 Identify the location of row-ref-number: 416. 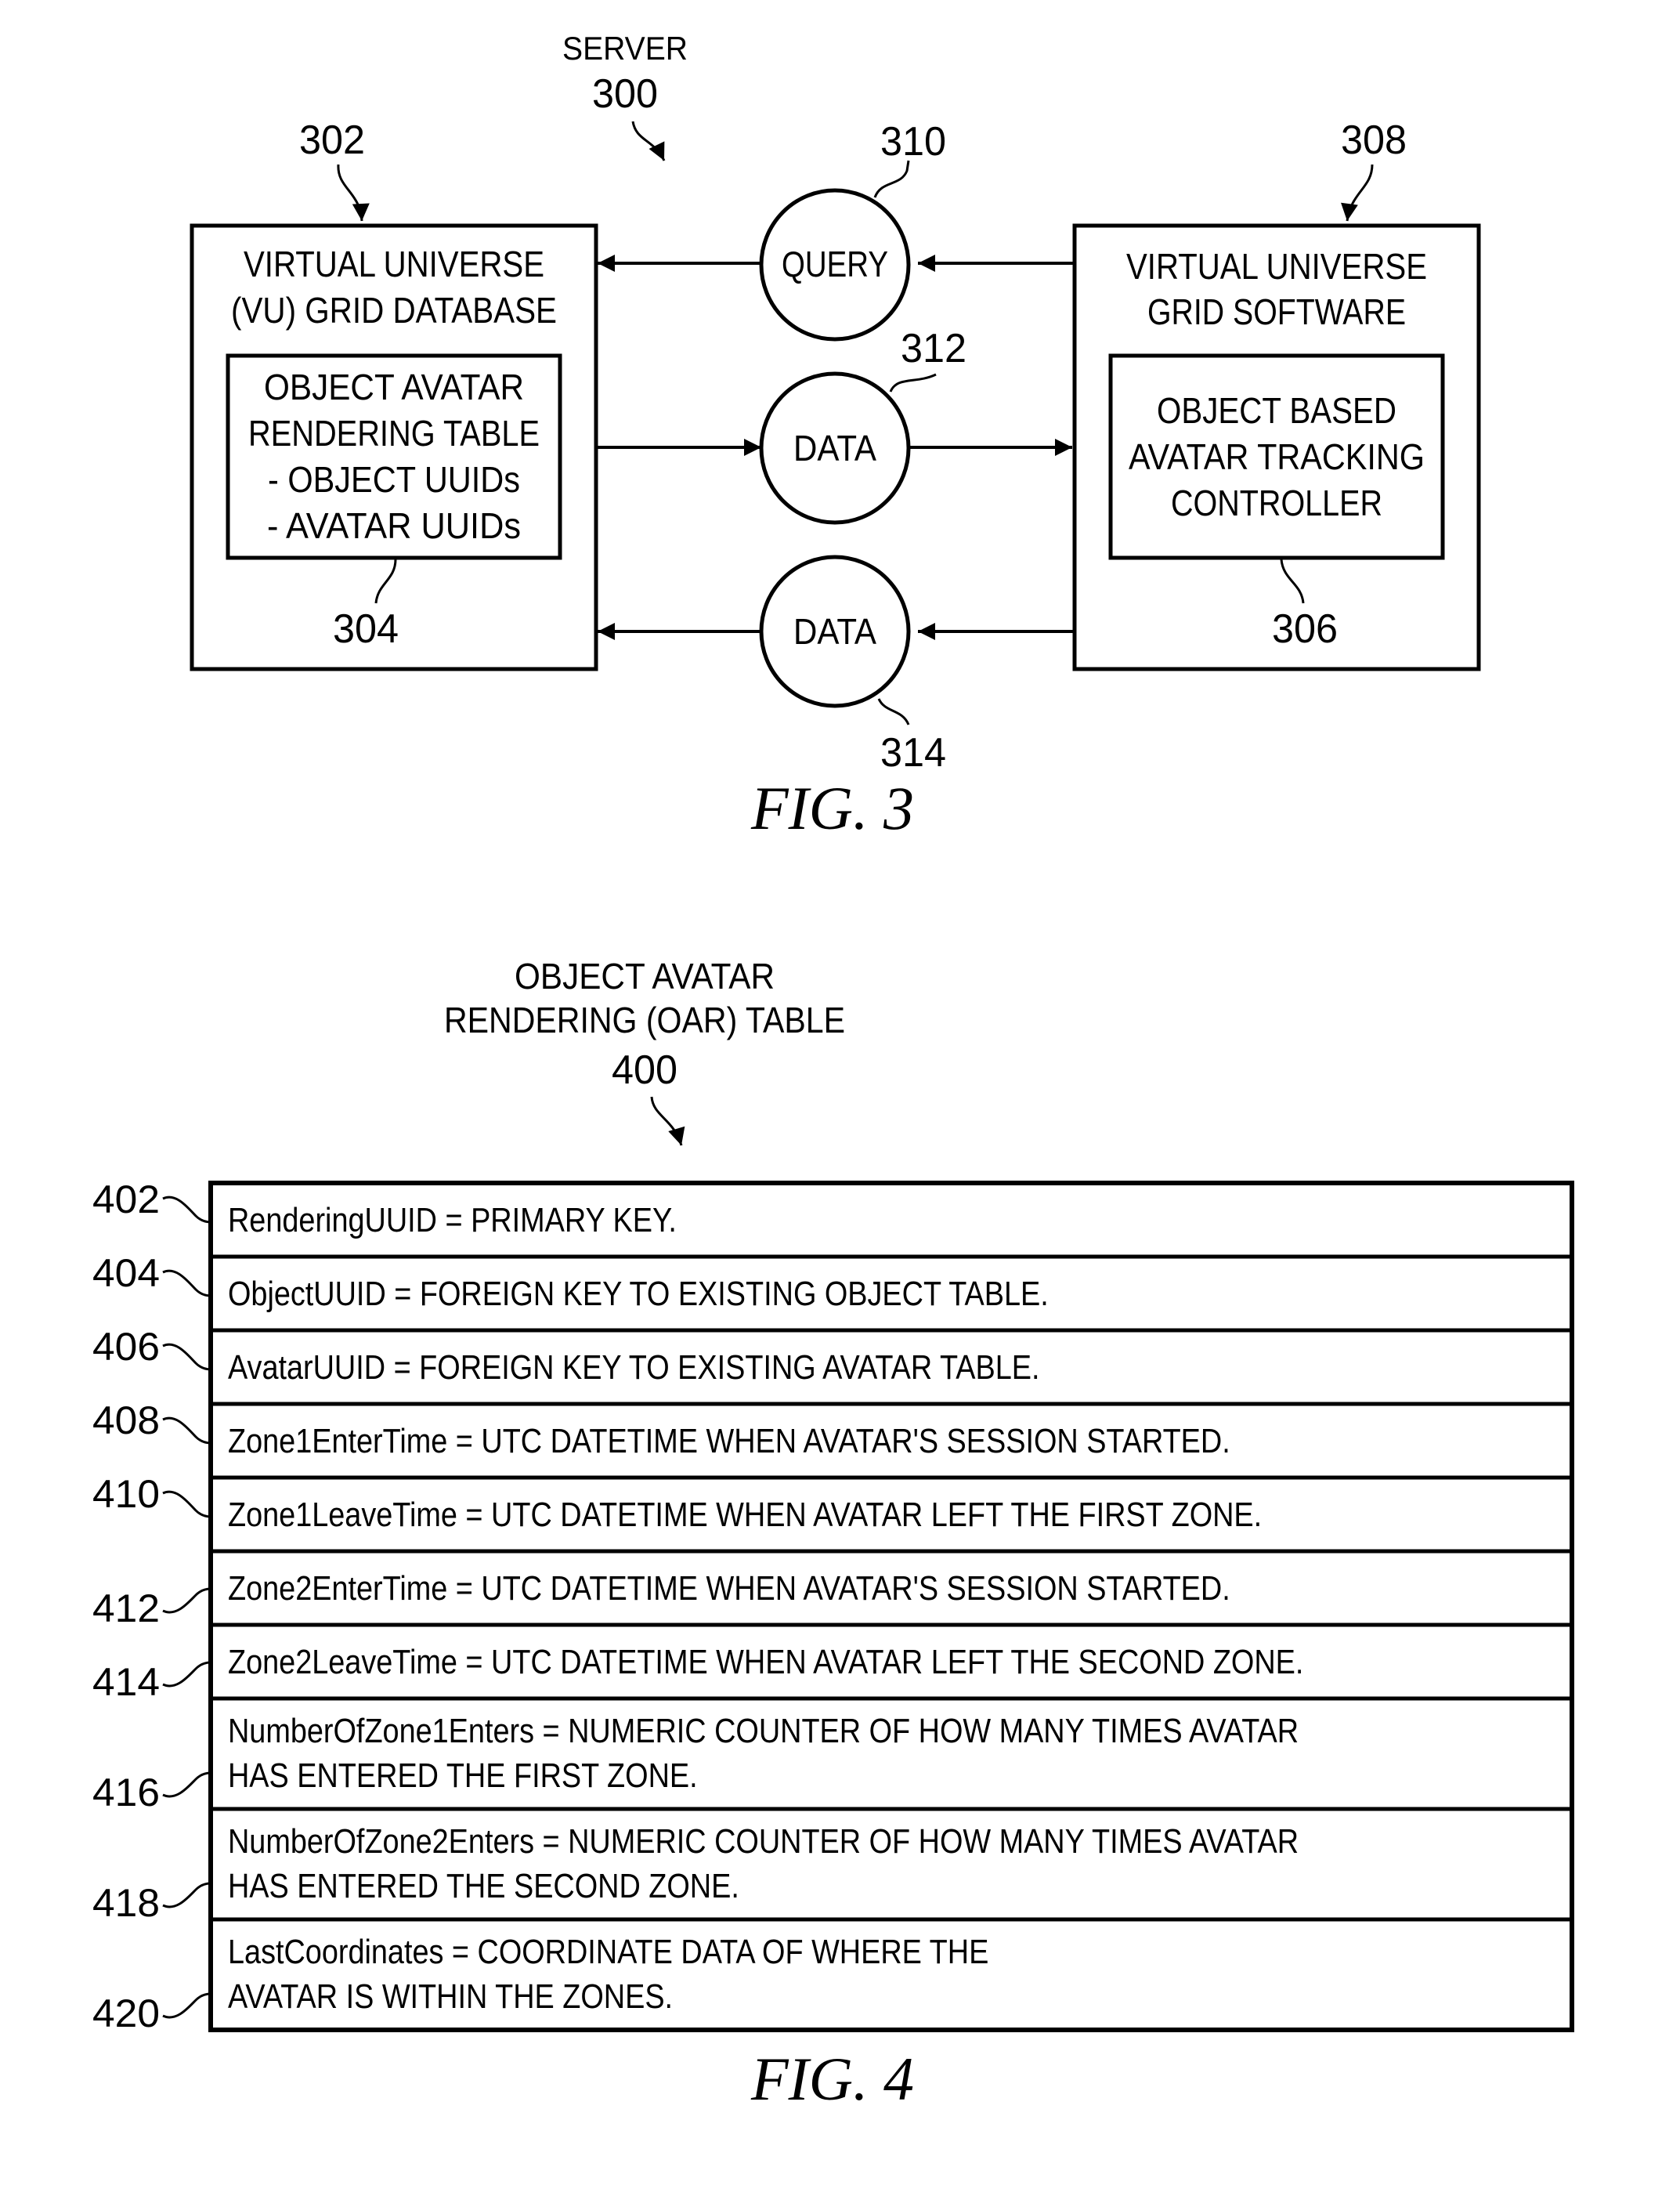
(126, 1792).